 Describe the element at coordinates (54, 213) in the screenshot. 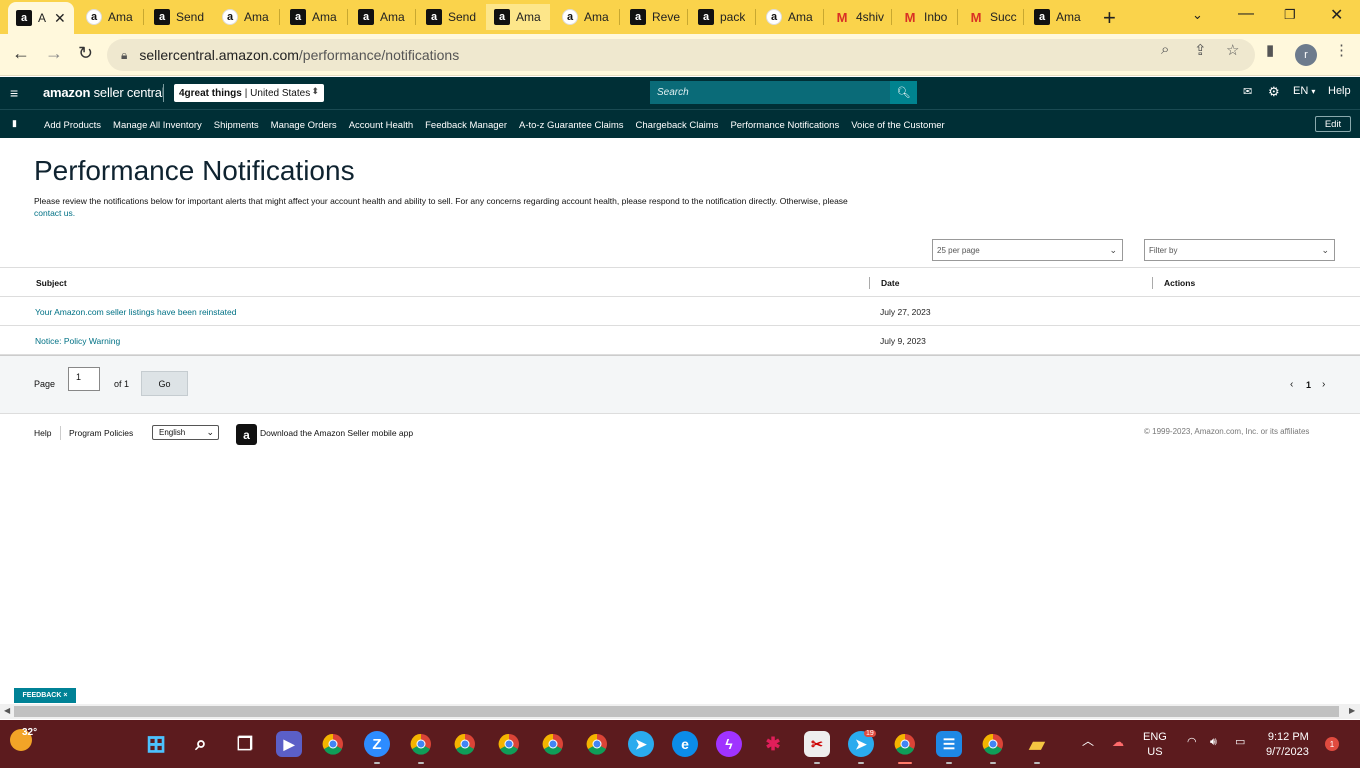

I see `contact-us-link: contact us.` at that location.